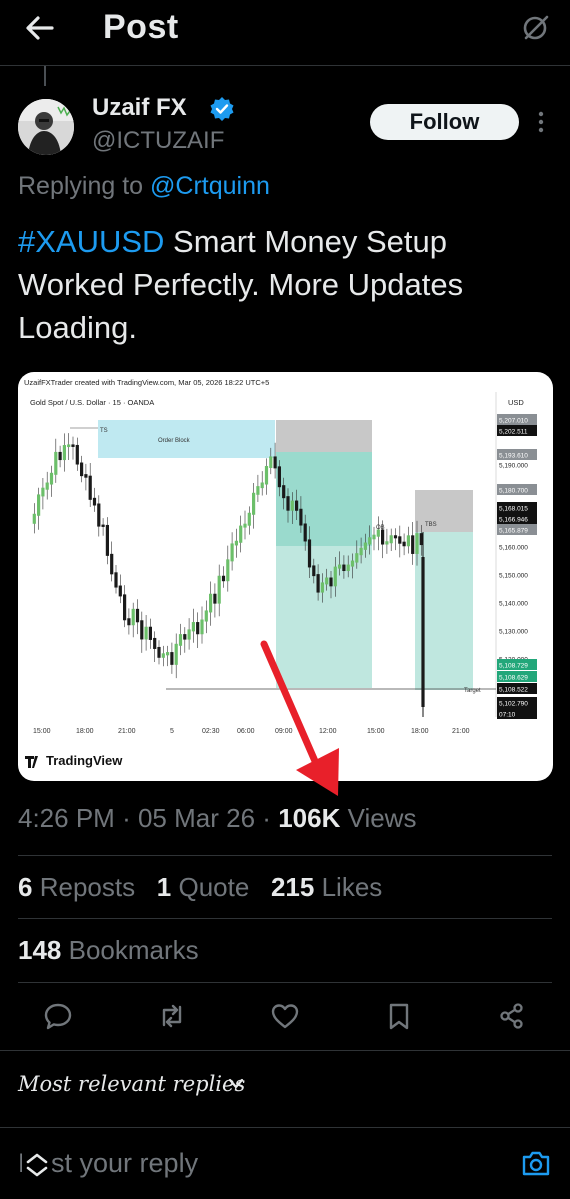 Image resolution: width=570 pixels, height=1199 pixels. What do you see at coordinates (40, 28) in the screenshot?
I see `back-arrow-icon` at bounding box center [40, 28].